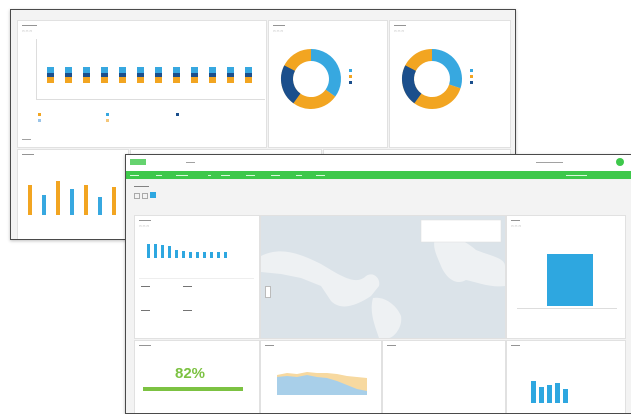 The height and width of the screenshot is (414, 631). What do you see at coordinates (73, 194) in the screenshot?
I see `back-bottom-chart-card: ▬▬▬▬` at bounding box center [73, 194].